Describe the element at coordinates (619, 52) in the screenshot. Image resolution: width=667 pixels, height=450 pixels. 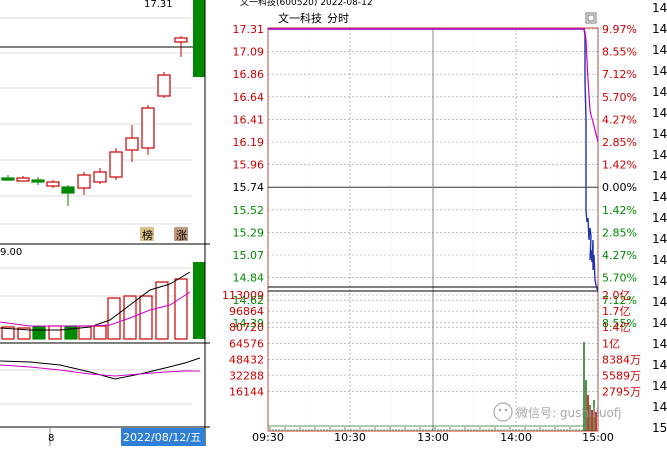
I see `pct-tick: 8.55%` at that location.